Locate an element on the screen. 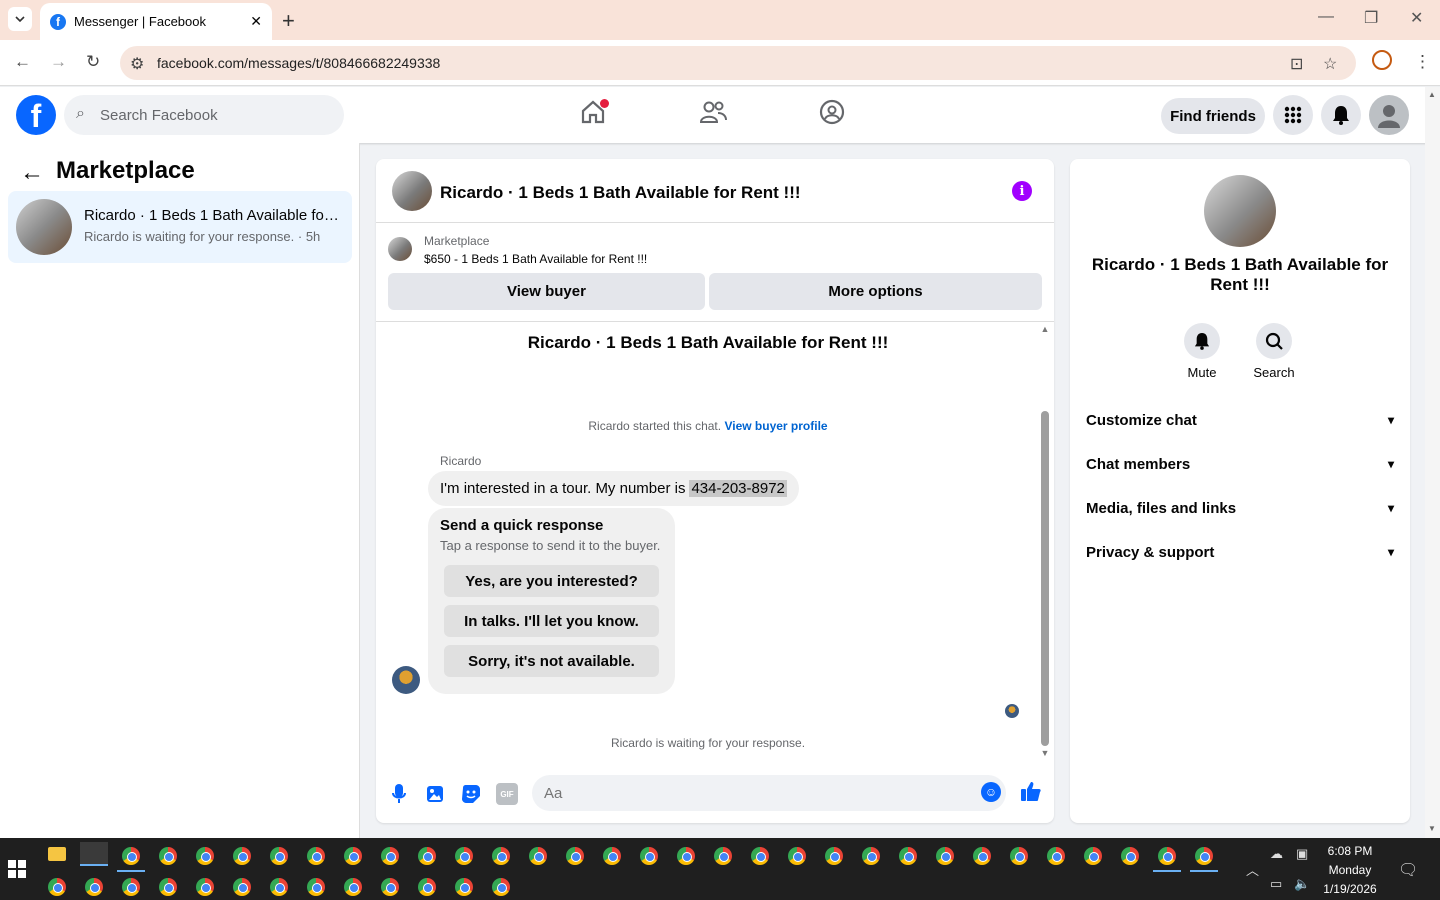 The image size is (1440, 900). new-tab-button: + is located at coordinates (288, 21).